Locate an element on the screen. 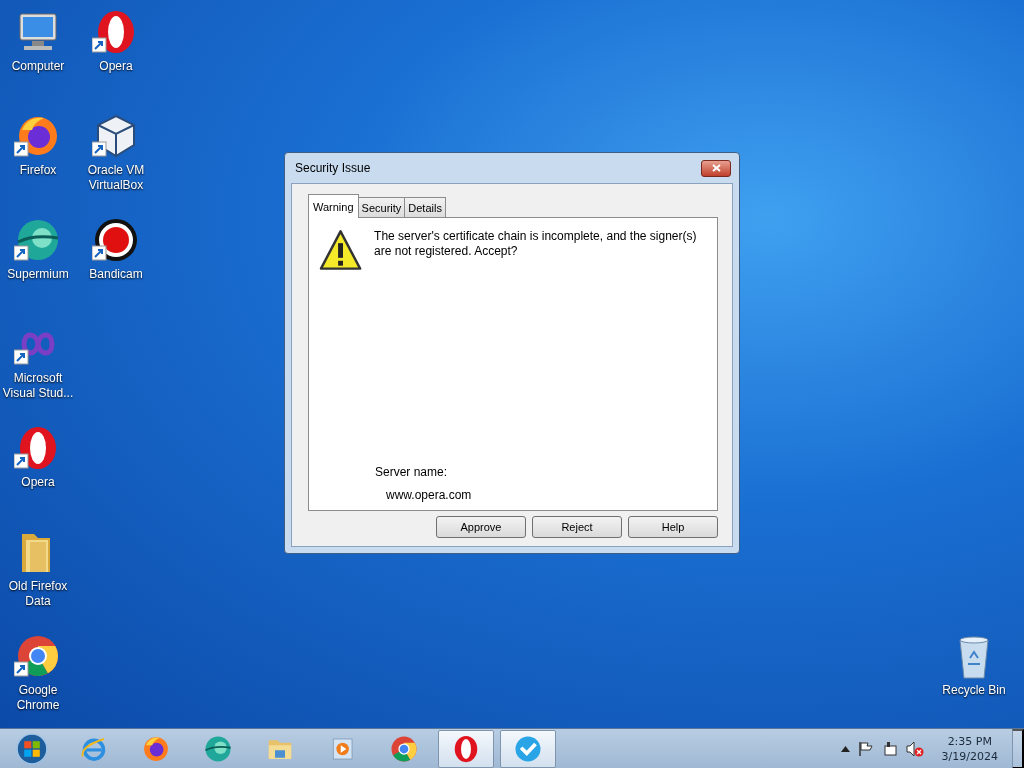 This screenshot has width=1024, height=768. desktop-icon-label: Computer is located at coordinates (39, 66).